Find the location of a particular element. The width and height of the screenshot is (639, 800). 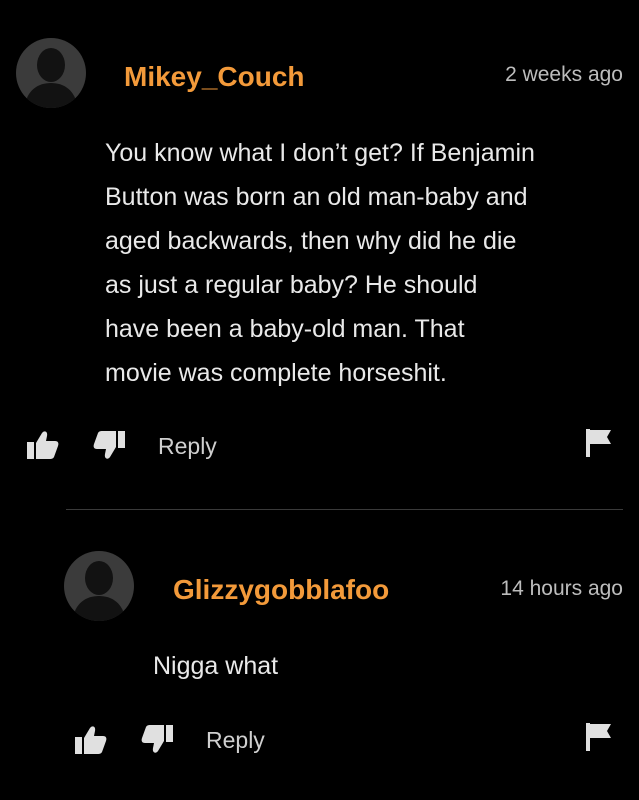

comment-line: have been a baby-old man. That is located at coordinates (285, 329).